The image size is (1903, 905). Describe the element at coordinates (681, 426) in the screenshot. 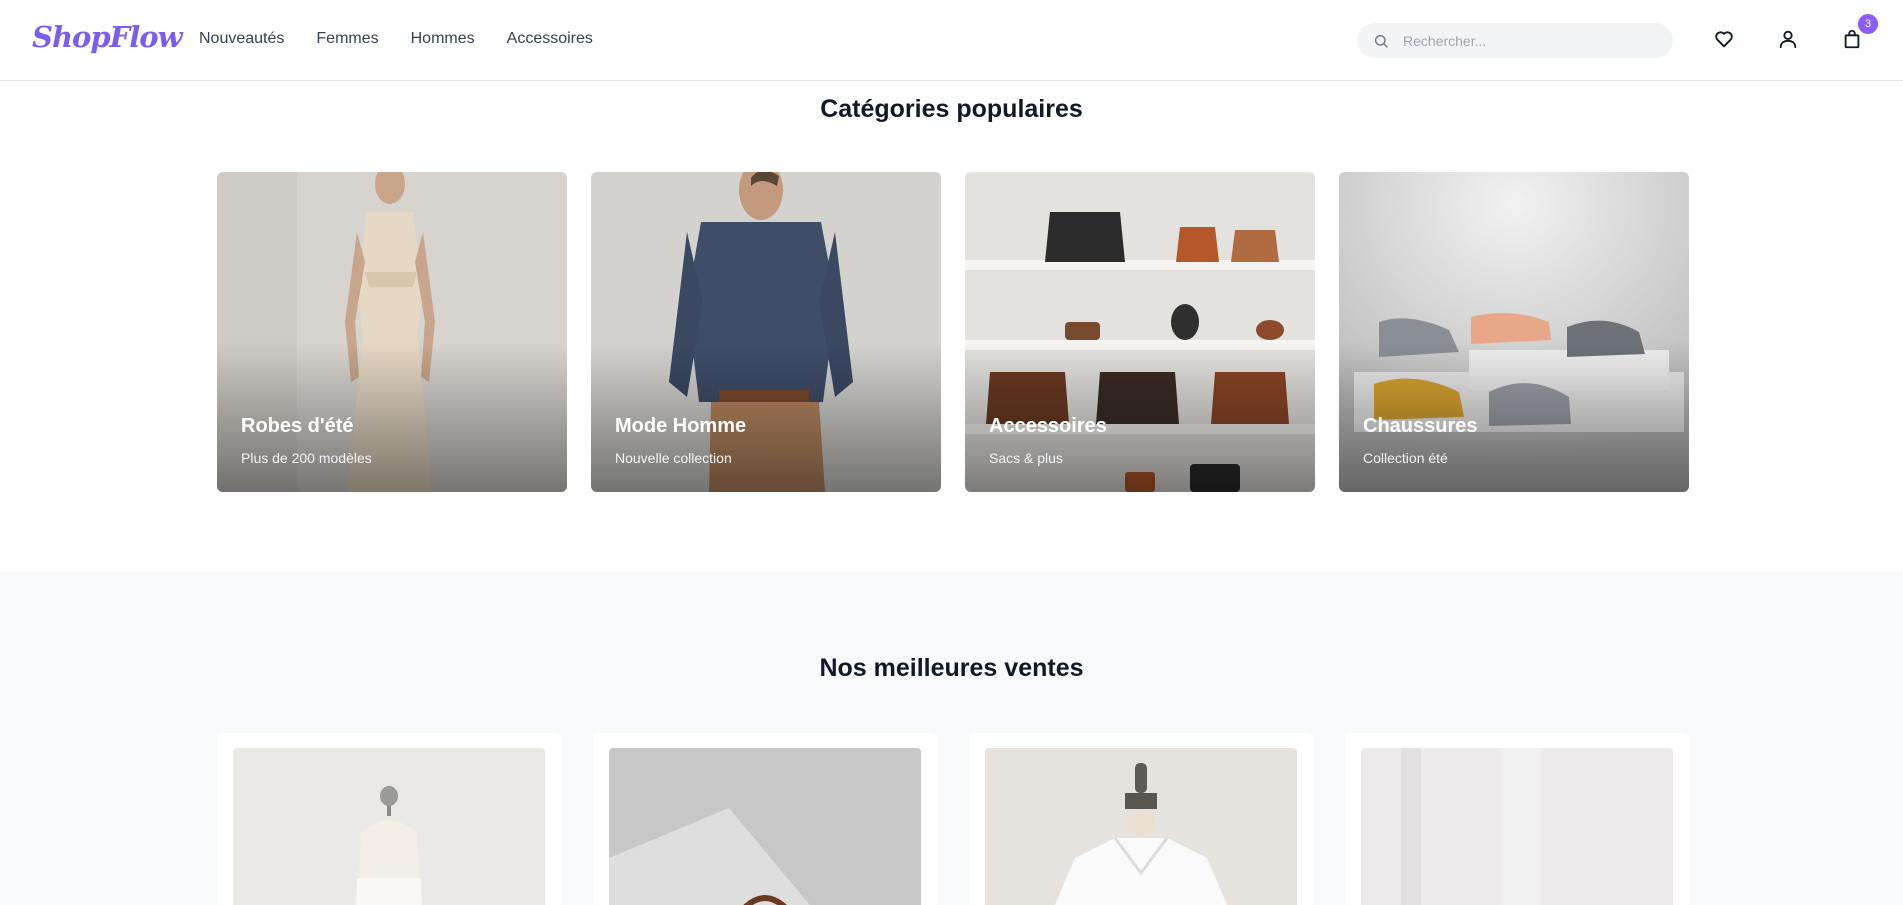

I see `category-name: Mode Homme` at that location.